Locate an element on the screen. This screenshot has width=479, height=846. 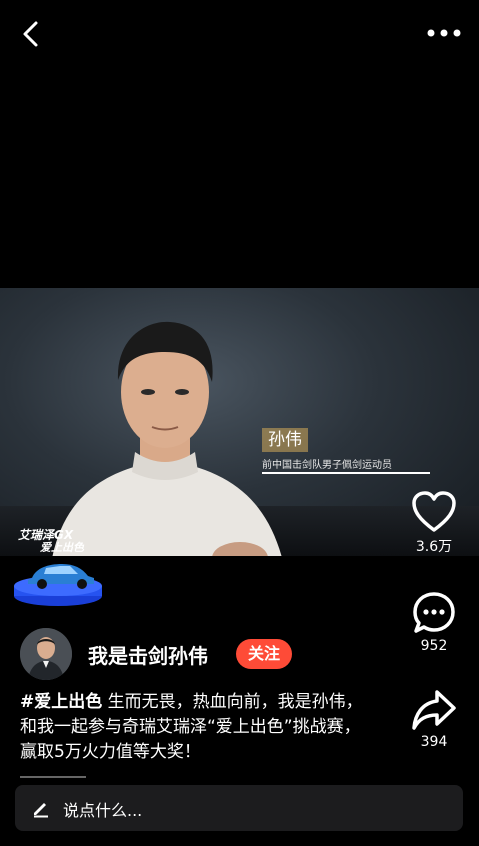
author-row: 我是击剑孙伟 关注 is located at coordinates (180, 655).